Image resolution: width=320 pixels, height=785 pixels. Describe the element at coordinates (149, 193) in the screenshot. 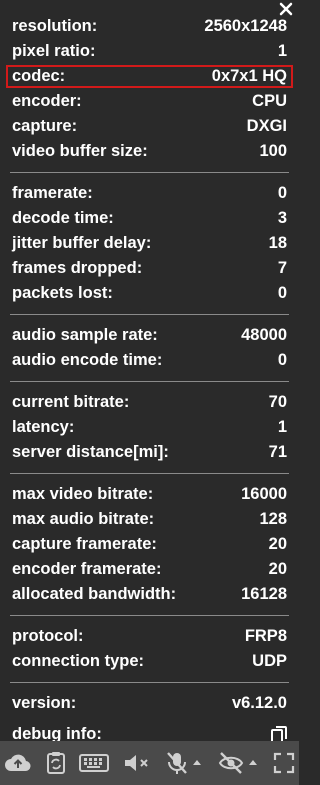

I see `stat-row-framerate: framerate: 0` at that location.